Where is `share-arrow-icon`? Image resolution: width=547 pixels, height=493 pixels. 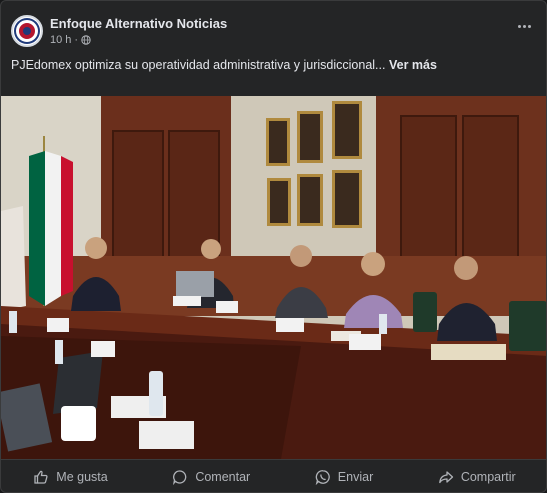
share-arrow-icon is located at coordinates (445, 477).